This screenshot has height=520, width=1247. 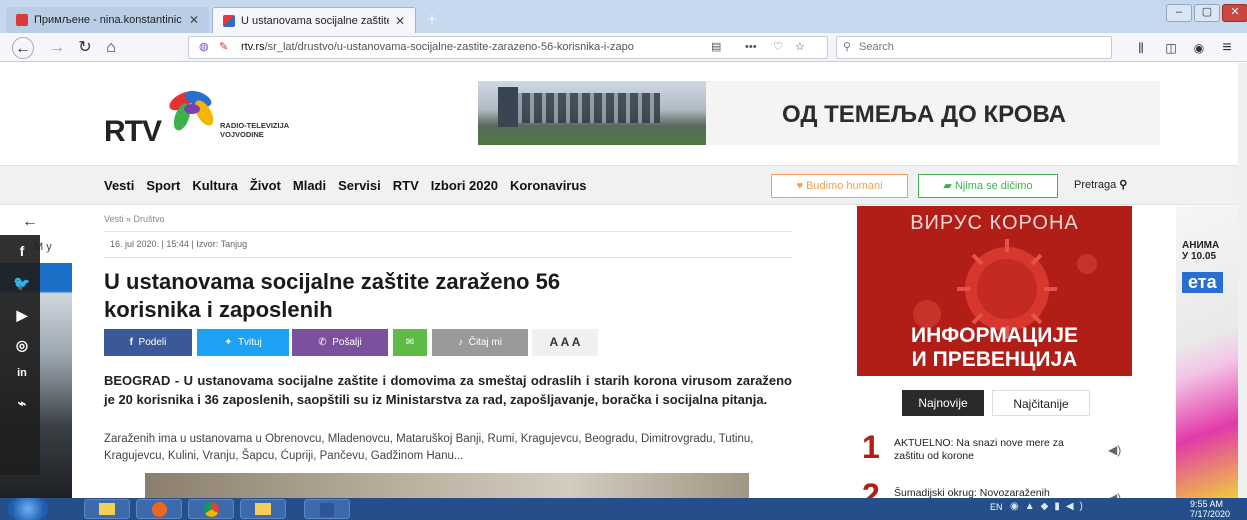 I want to click on forward-button: →, so click(x=57, y=48).